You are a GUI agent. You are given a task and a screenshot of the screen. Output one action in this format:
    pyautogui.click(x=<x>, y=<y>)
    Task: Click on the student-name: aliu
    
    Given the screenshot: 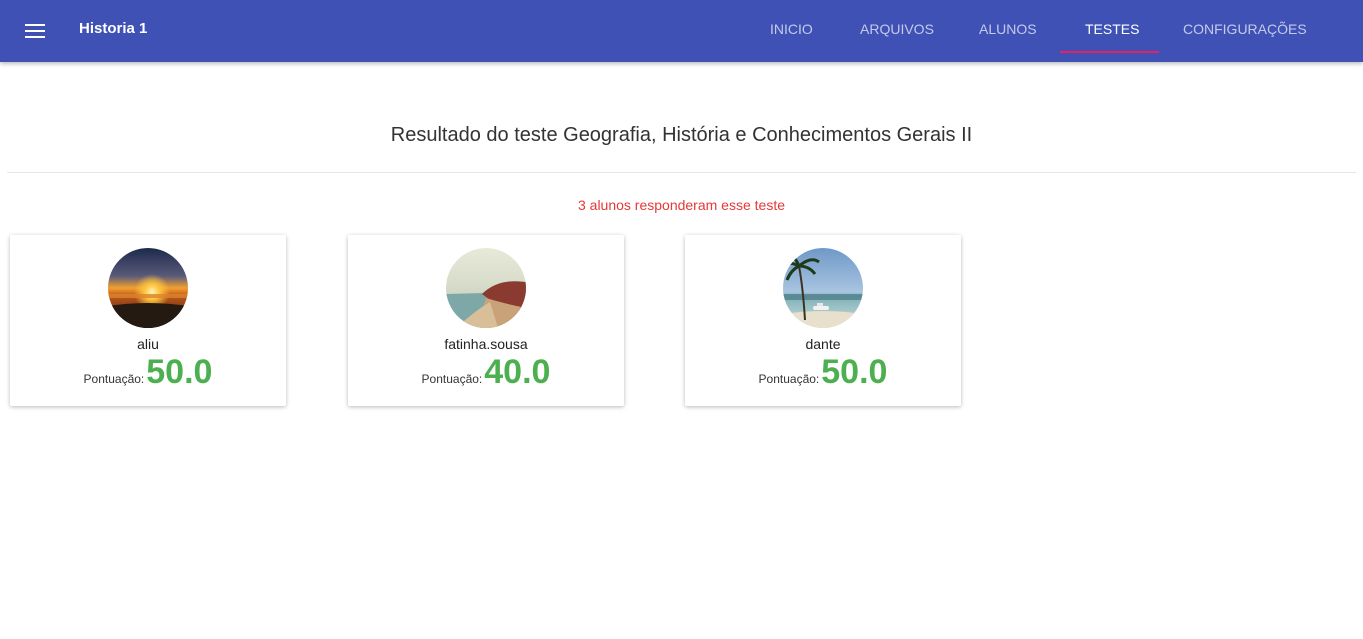 What is the action you would take?
    pyautogui.click(x=148, y=344)
    